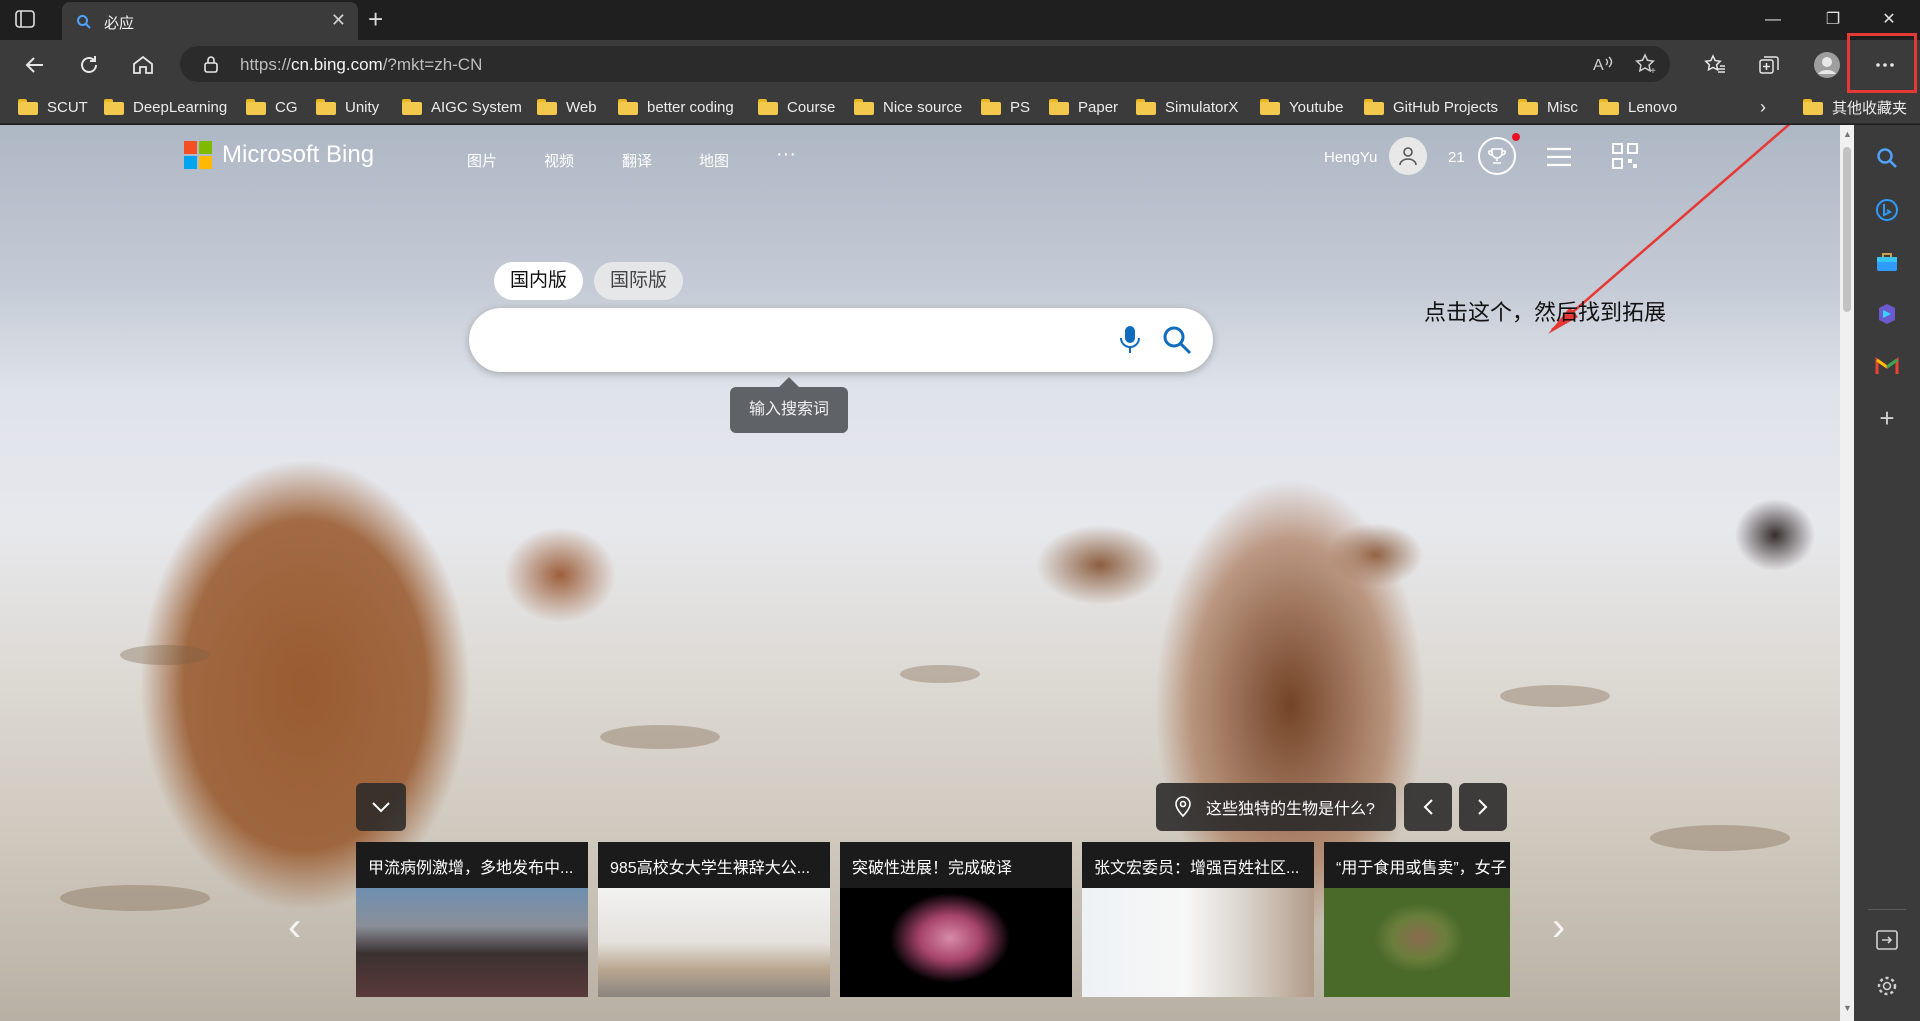  I want to click on news-headline: “用于食用或售卖”，女子, so click(1421, 868).